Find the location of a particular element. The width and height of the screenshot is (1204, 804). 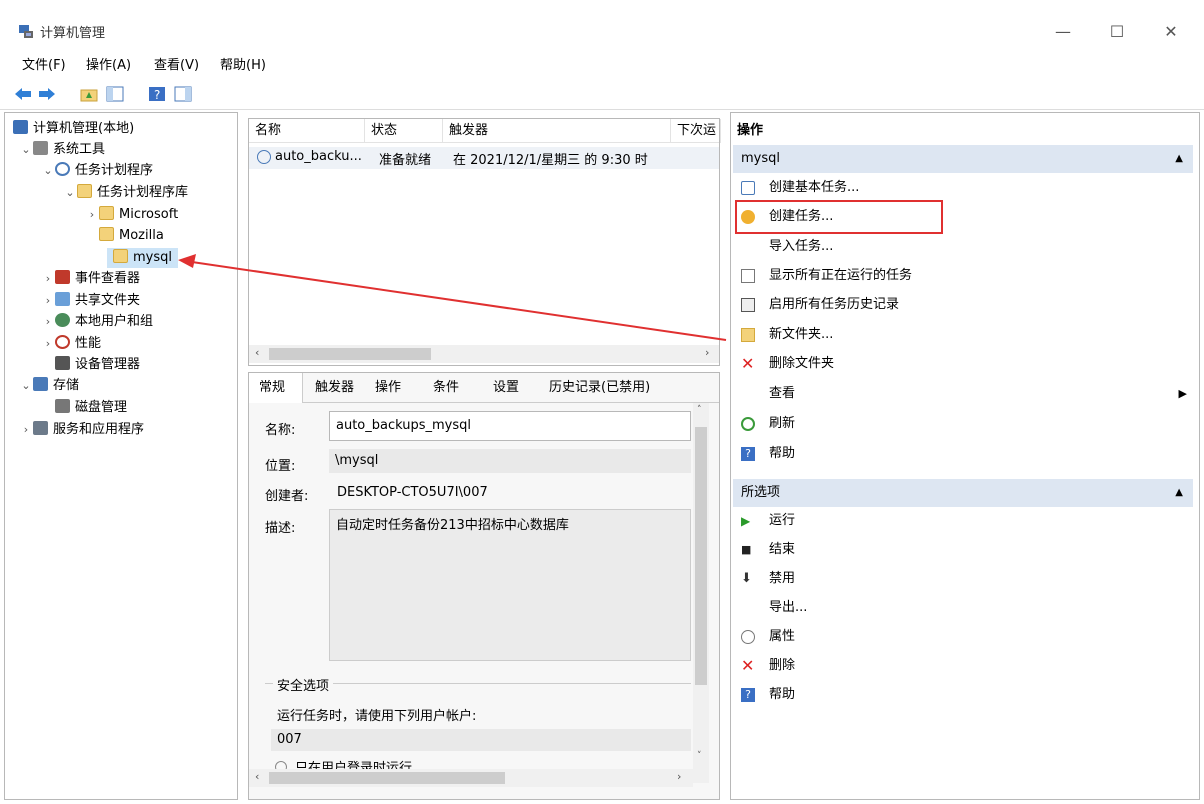

tree-storage: ⌄ 存储 is located at coordinates (49, 386).